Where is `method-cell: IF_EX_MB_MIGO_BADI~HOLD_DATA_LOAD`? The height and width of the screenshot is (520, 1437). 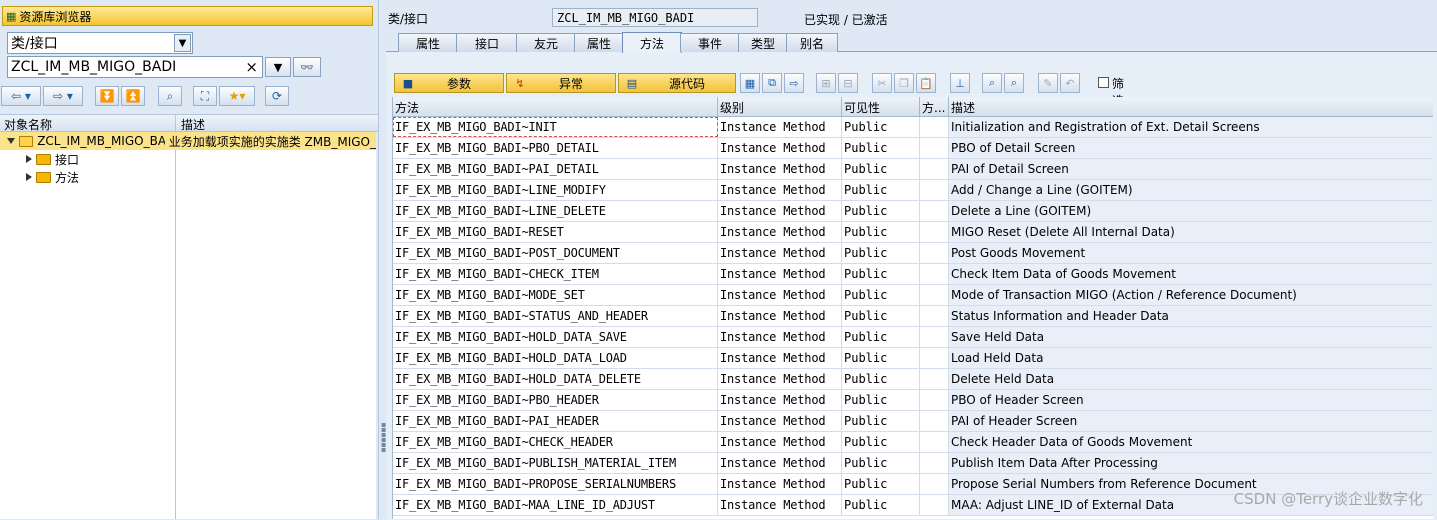
method-cell: IF_EX_MB_MIGO_BADI~HOLD_DATA_LOAD is located at coordinates (555, 358).